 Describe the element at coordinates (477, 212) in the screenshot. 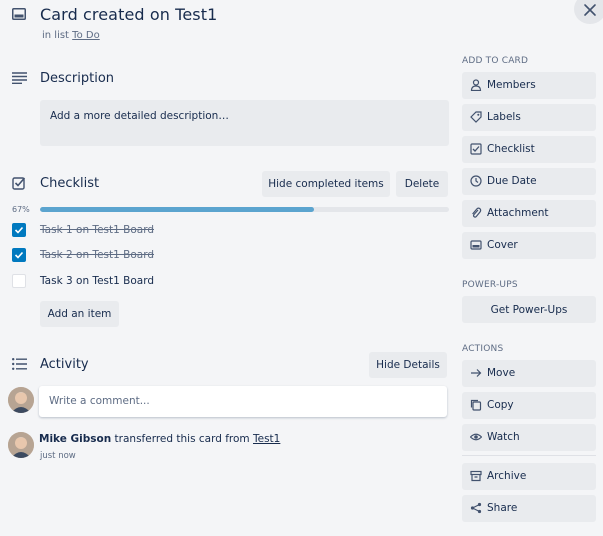

I see `paperclip-icon` at that location.